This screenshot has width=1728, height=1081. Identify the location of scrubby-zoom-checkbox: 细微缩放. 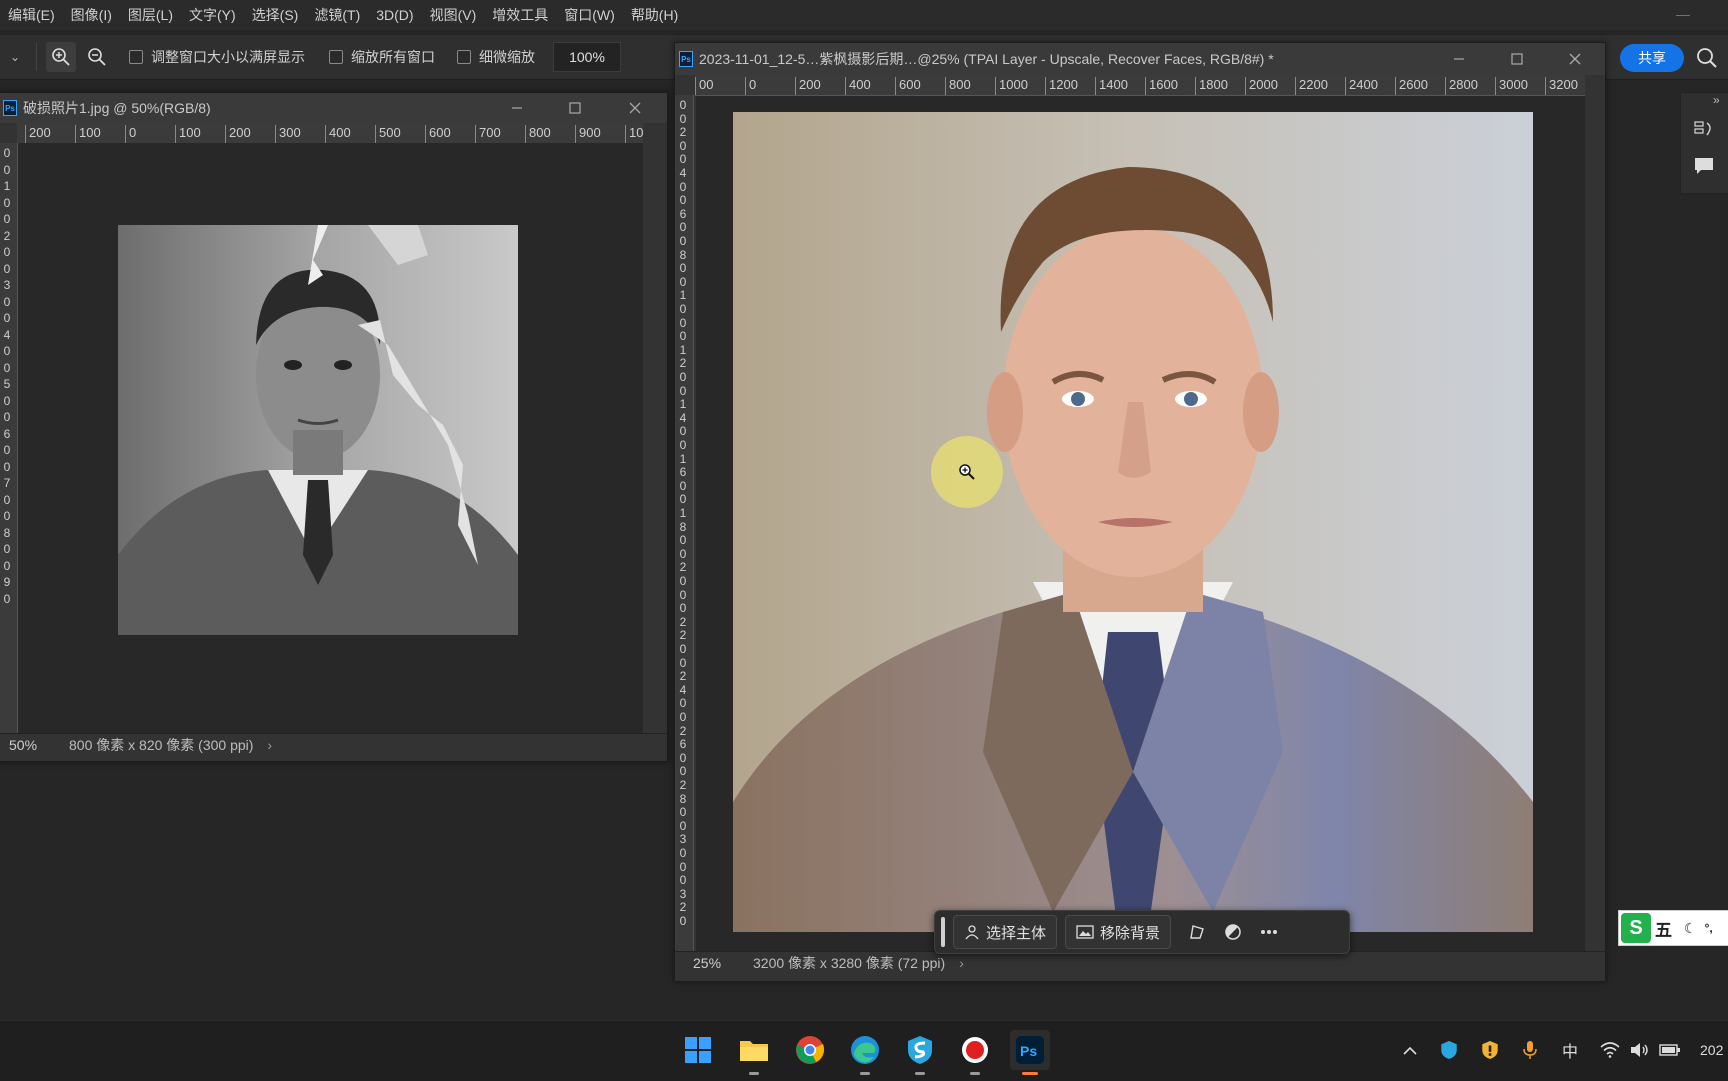
(496, 57).